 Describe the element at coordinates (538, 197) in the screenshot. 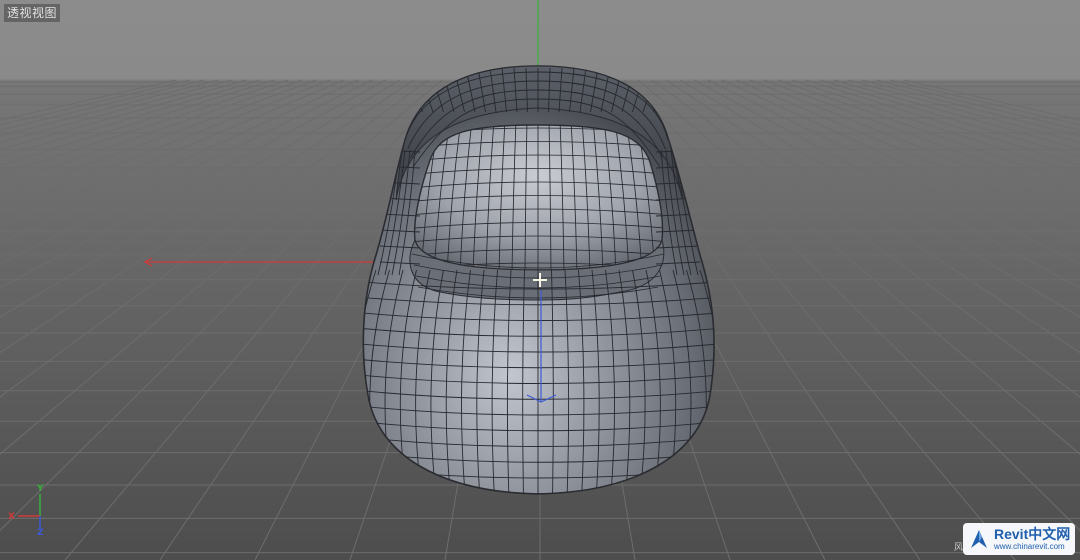

I see `seat-cavity` at that location.